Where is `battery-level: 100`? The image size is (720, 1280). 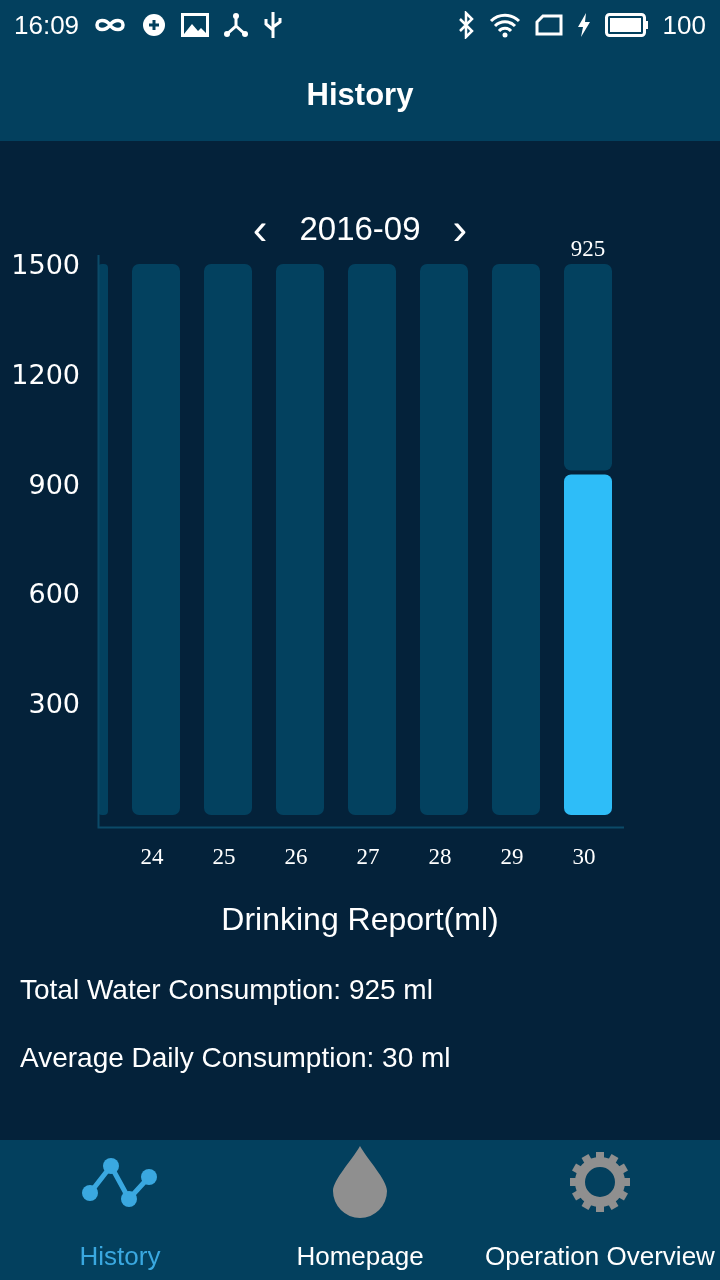 battery-level: 100 is located at coordinates (684, 25).